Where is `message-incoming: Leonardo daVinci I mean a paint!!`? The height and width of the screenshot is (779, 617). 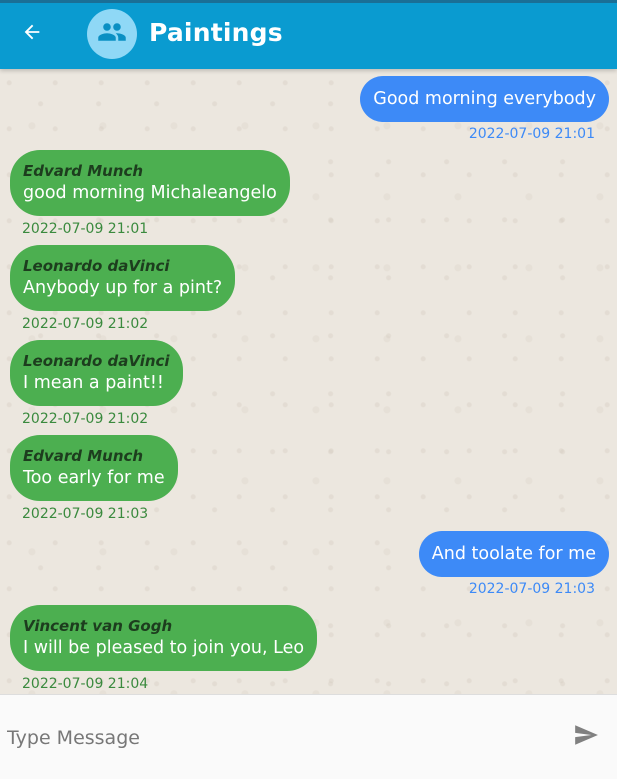 message-incoming: Leonardo daVinci I mean a paint!! is located at coordinates (96, 373).